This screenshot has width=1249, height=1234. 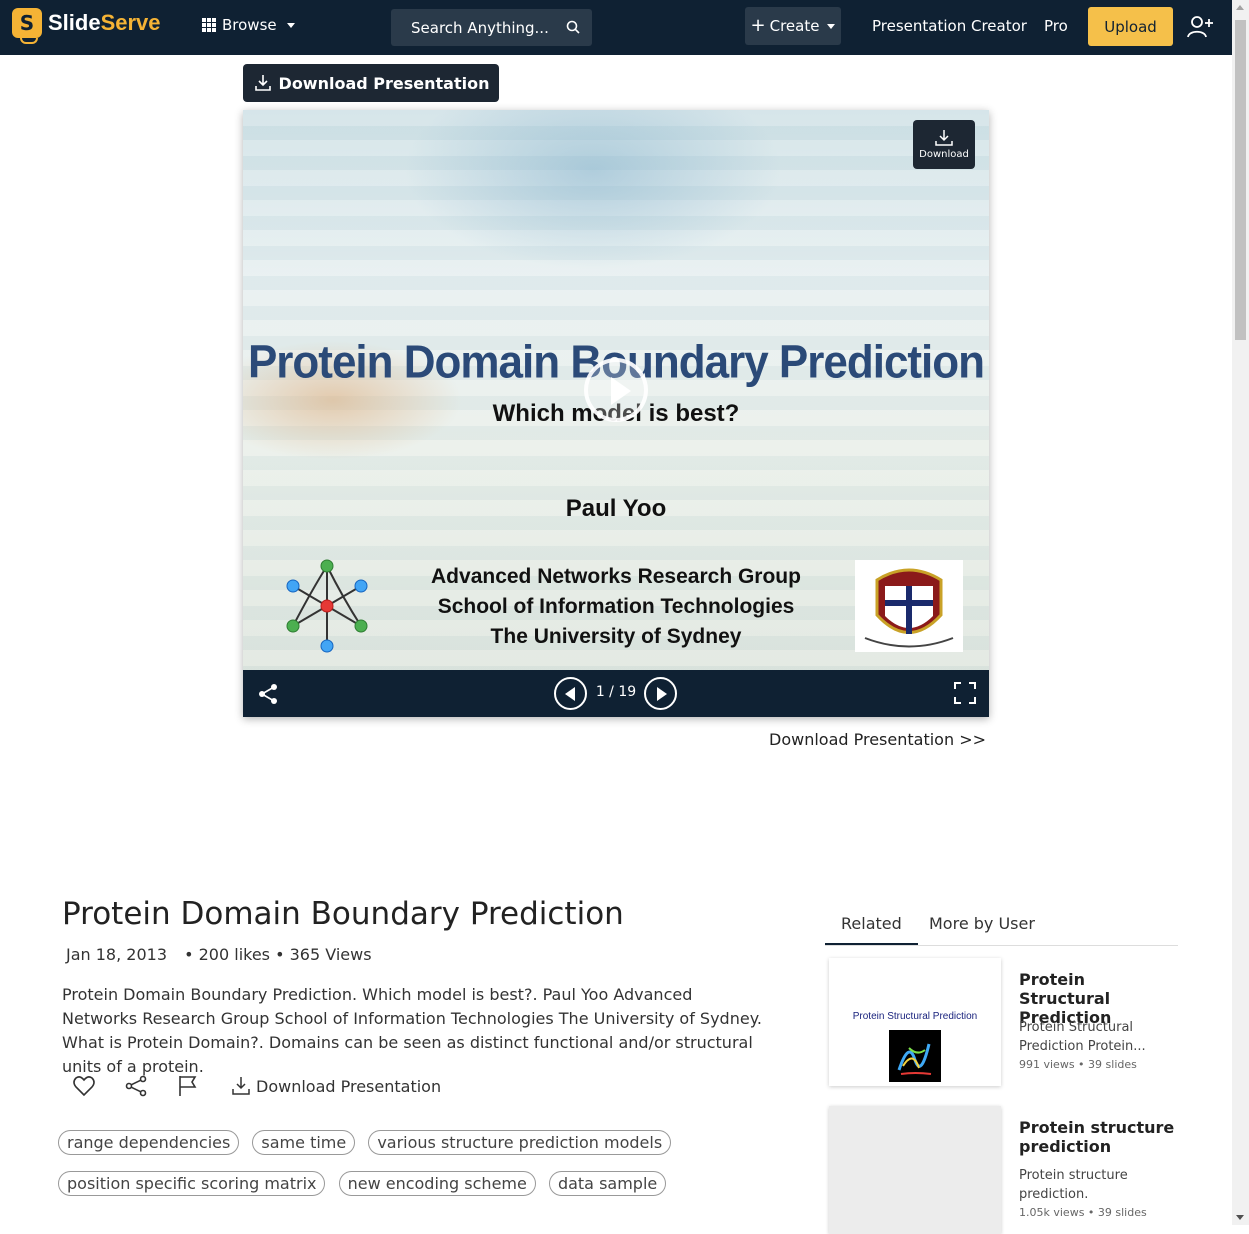 I want to click on add-user-icon, so click(x=1200, y=27).